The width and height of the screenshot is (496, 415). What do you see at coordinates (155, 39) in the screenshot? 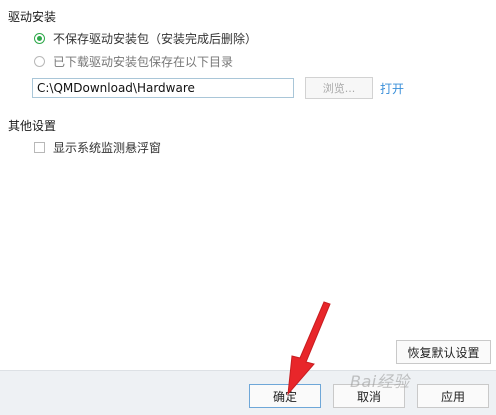
I see `radio-no-save-label: 不保存驱动安装包（安装完成后删除）` at bounding box center [155, 39].